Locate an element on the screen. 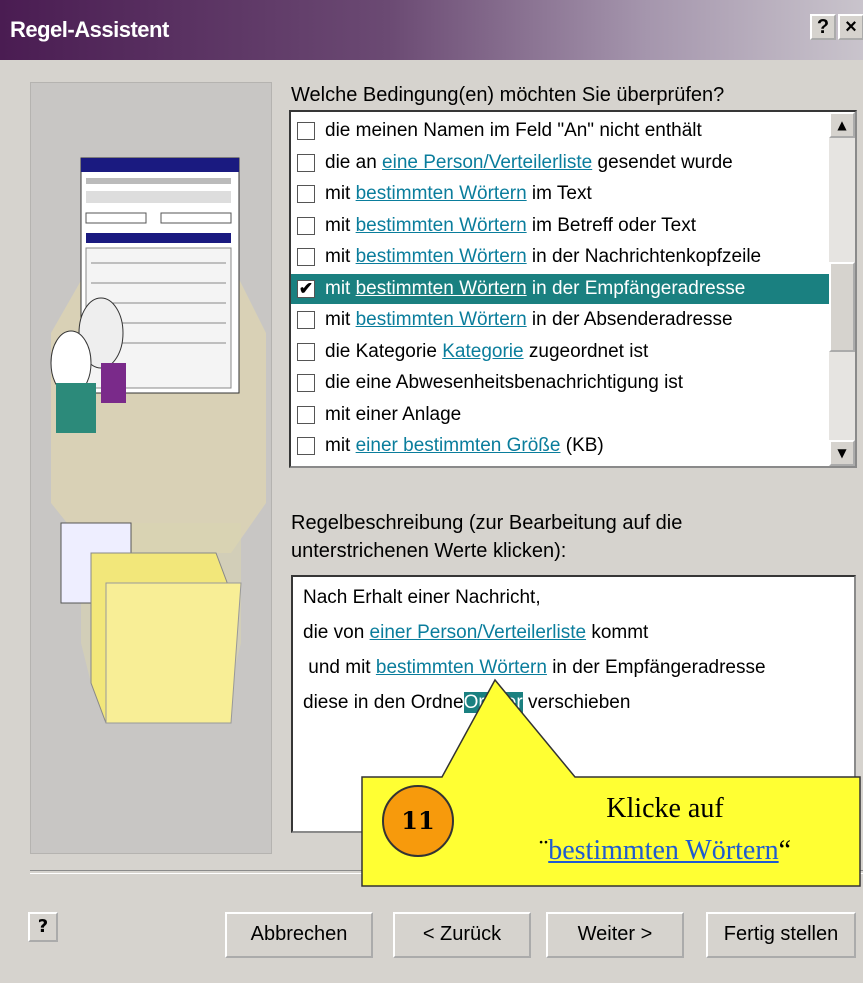 The height and width of the screenshot is (983, 863). callout-line-2: ¨bestimmten Wörtern“ is located at coordinates (665, 851).